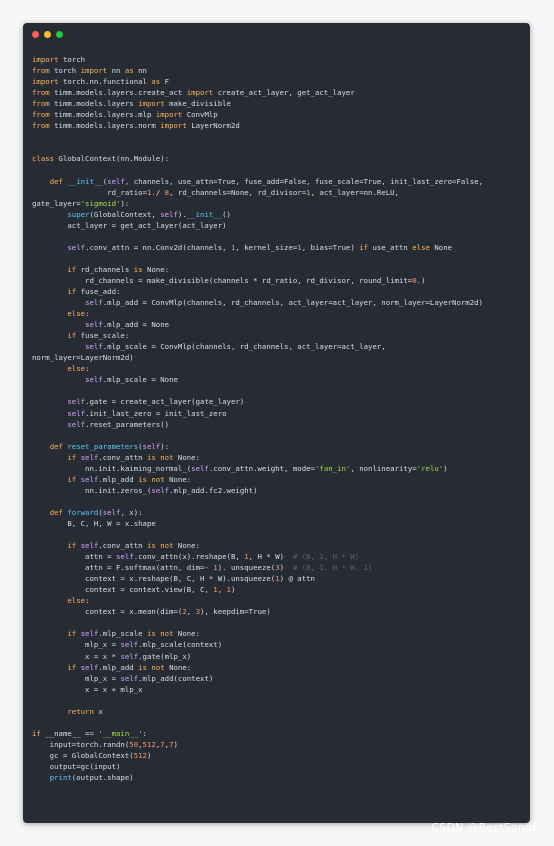  Describe the element at coordinates (279, 656) in the screenshot. I see `code-line: x = x * self.gate(mlp_x)` at that location.